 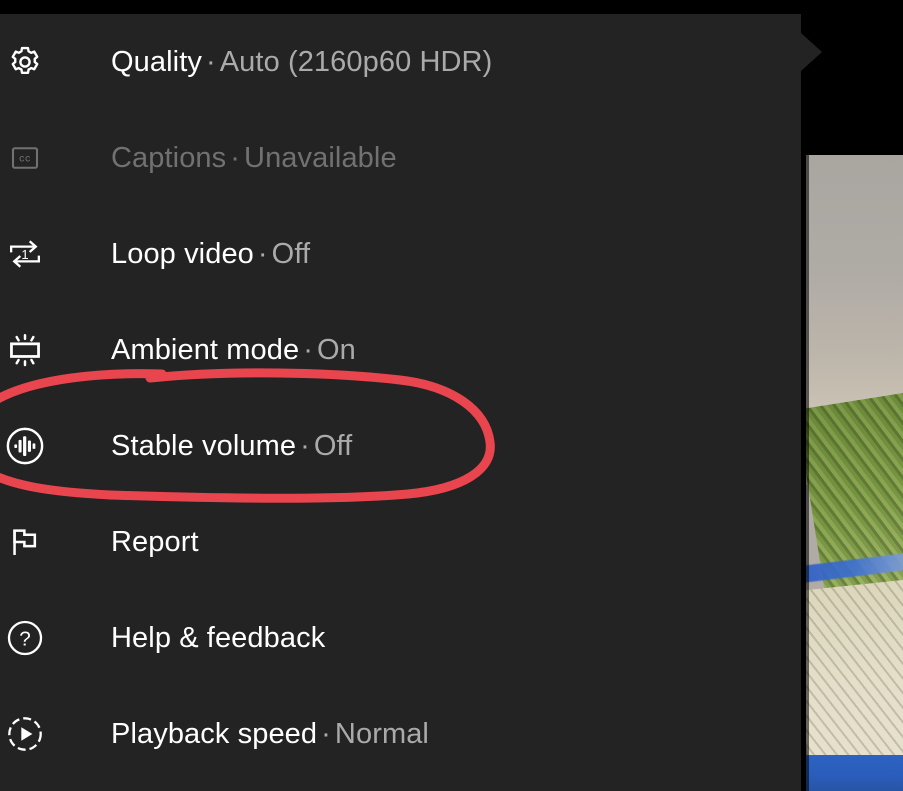 I want to click on video-frame, so click(x=854, y=473).